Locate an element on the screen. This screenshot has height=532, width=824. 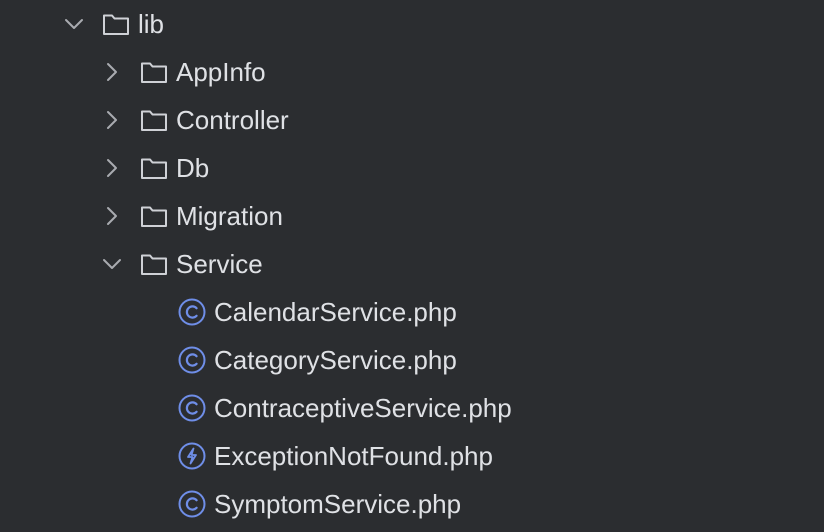
tree-node-appinfo: AppInfo is located at coordinates (412, 72).